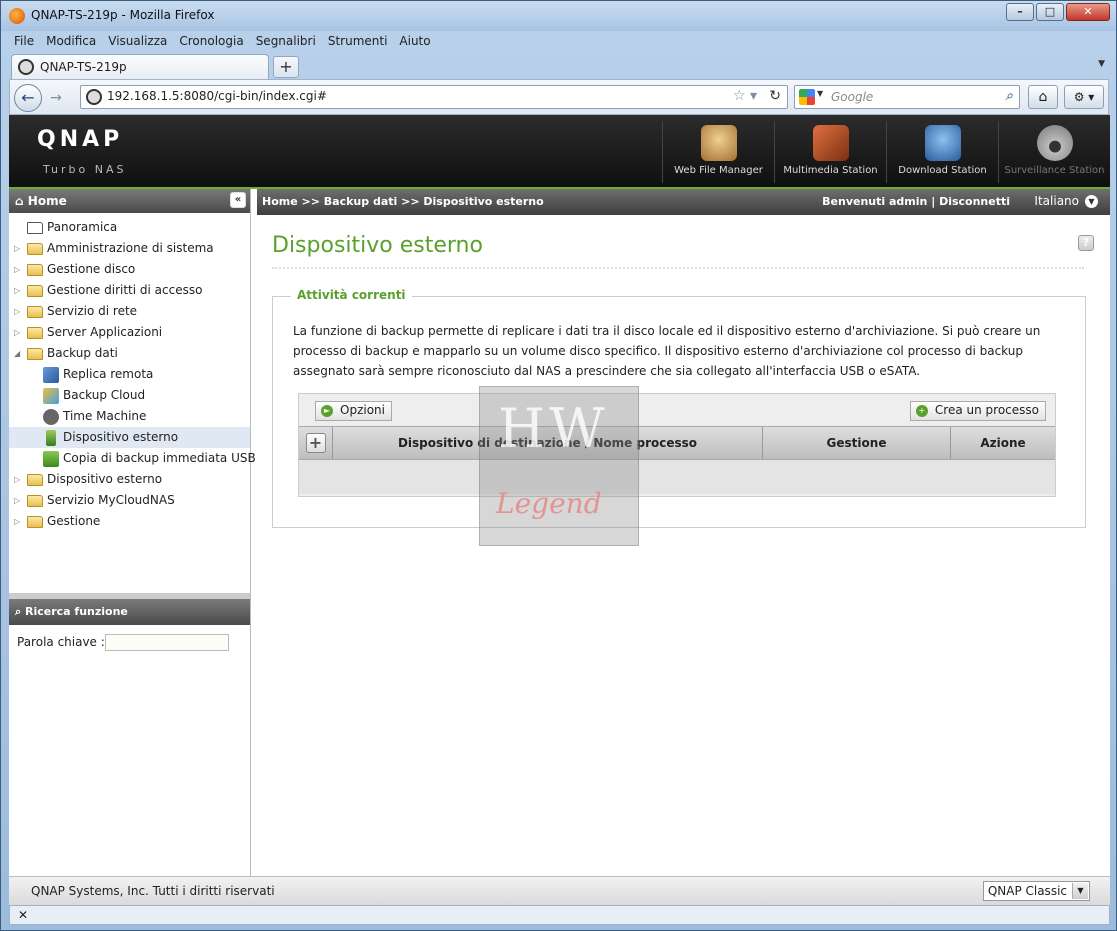 The width and height of the screenshot is (1117, 931). Describe the element at coordinates (129, 521) in the screenshot. I see `tree-item-gestione: ▷ Gestione` at that location.